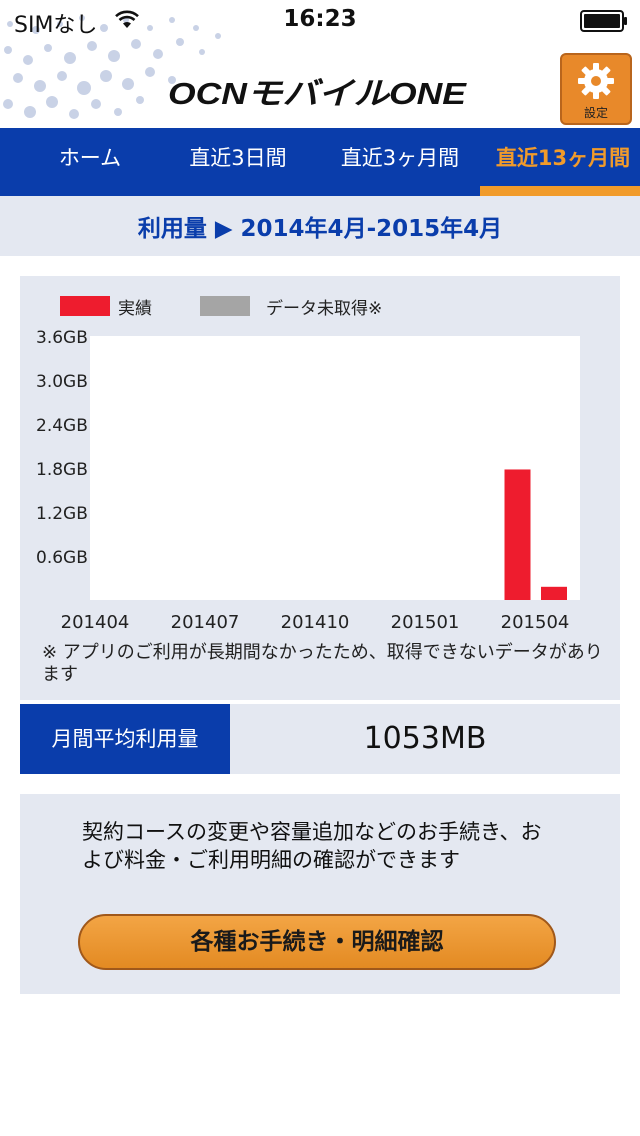 This screenshot has width=640, height=1136. Describe the element at coordinates (596, 81) in the screenshot. I see `gear-icon` at that location.